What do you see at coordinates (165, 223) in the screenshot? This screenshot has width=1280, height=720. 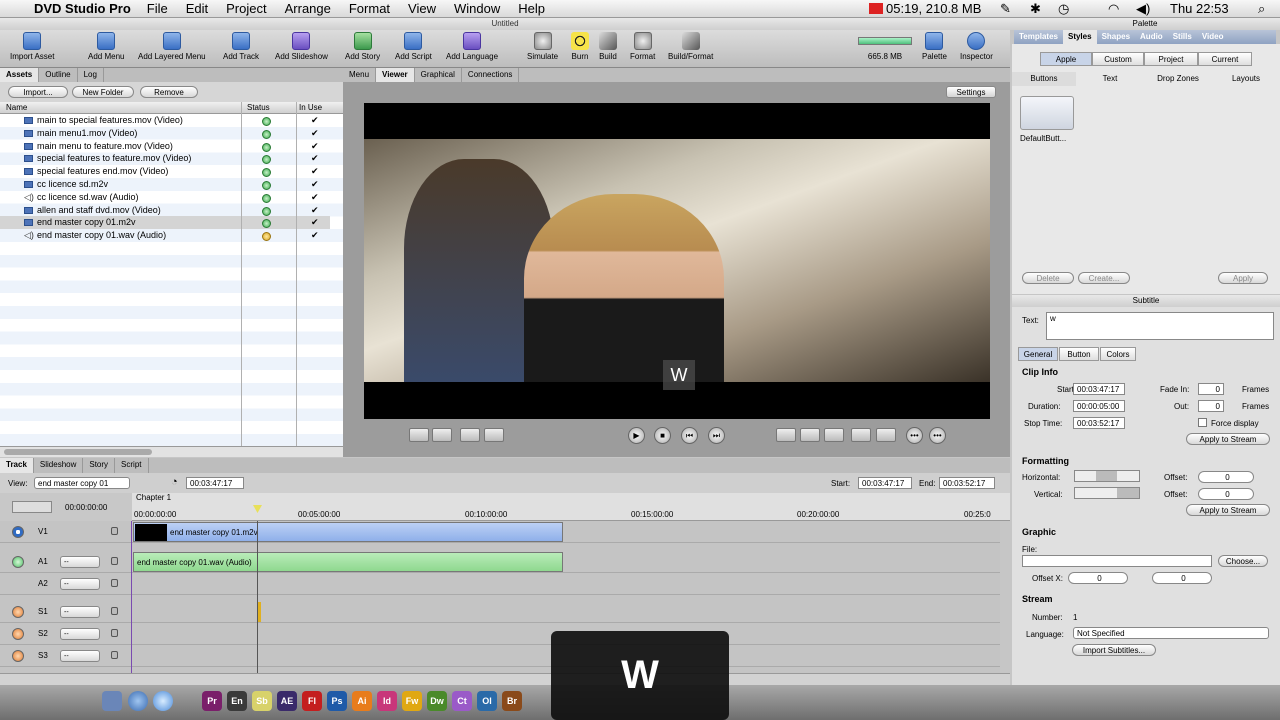 I see `asset-row: end master copy 01.m2v ✔` at bounding box center [165, 223].